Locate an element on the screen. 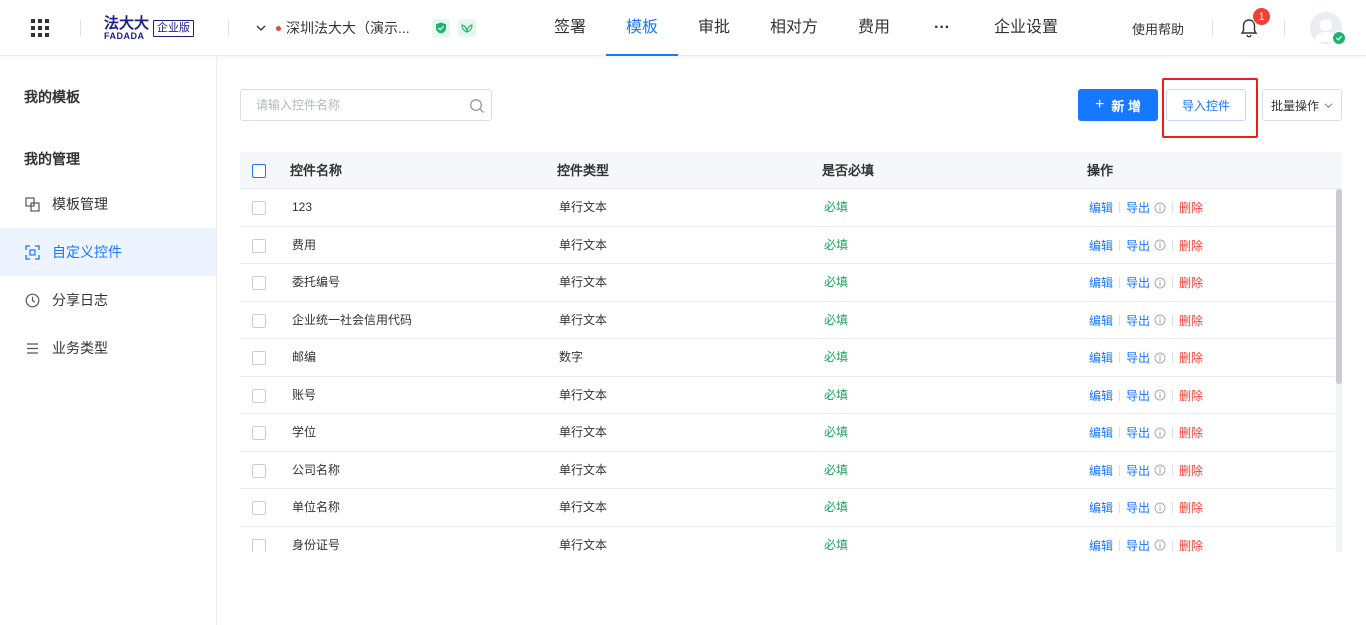  sidebar-item-business-types: 业务类型 is located at coordinates (108, 348).